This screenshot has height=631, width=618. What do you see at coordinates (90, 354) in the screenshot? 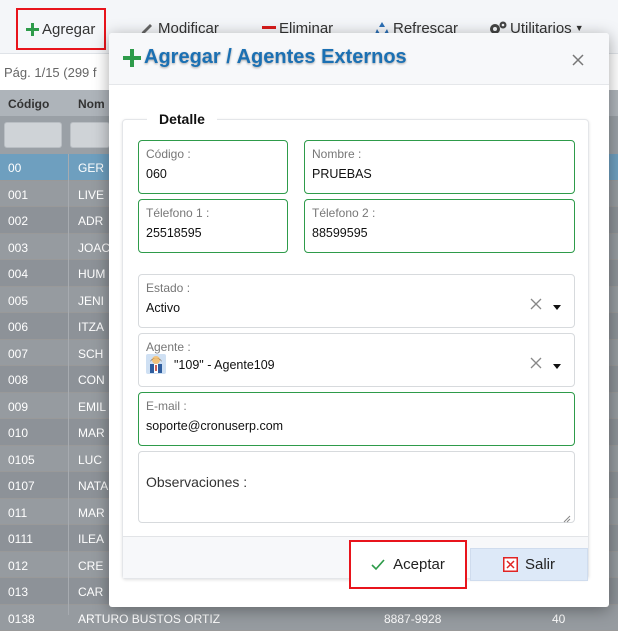
I see `row-name: SCH` at bounding box center [90, 354].